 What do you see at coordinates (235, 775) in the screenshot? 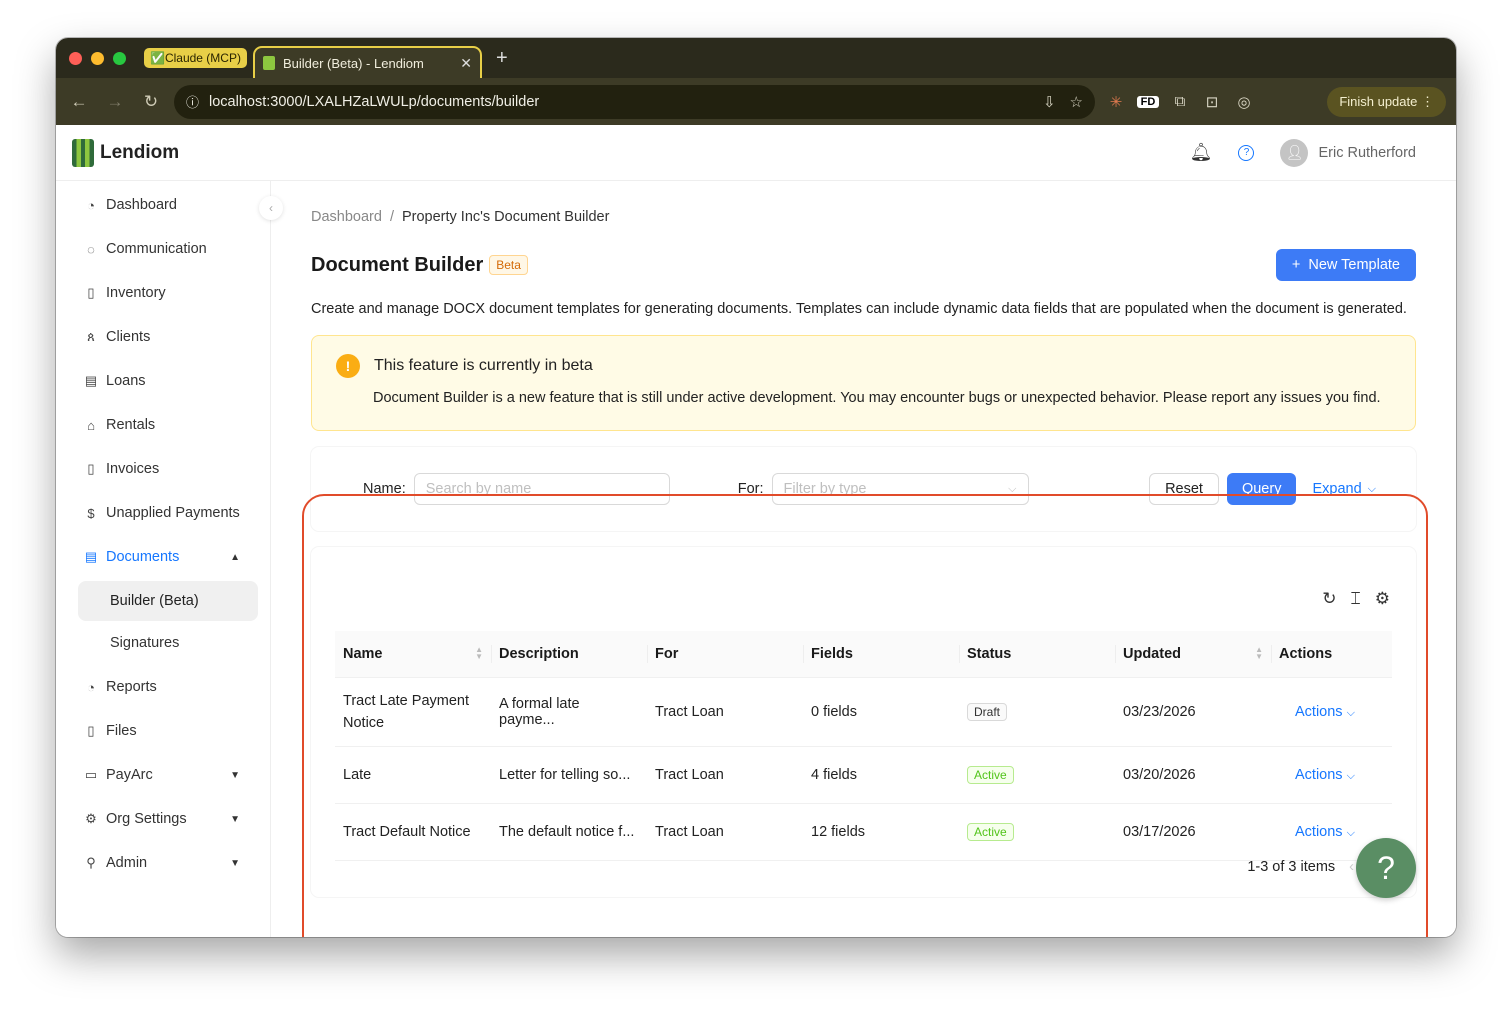
I see `chevron-down-icon: ▼` at bounding box center [235, 775].